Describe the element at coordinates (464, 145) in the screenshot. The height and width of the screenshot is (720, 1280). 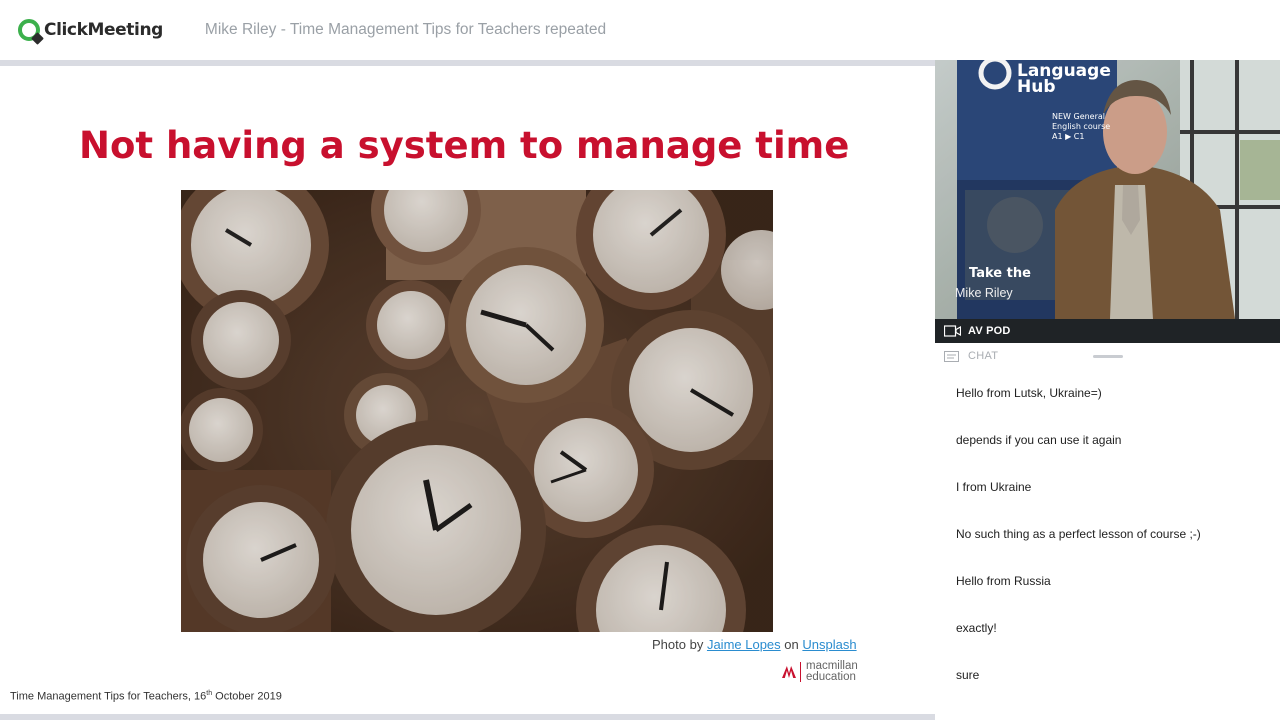
I see `slide-heading: Not having a system to manage time` at that location.